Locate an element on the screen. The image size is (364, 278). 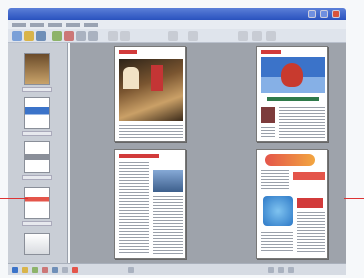
caption-text is located at coordinates (268, 133).